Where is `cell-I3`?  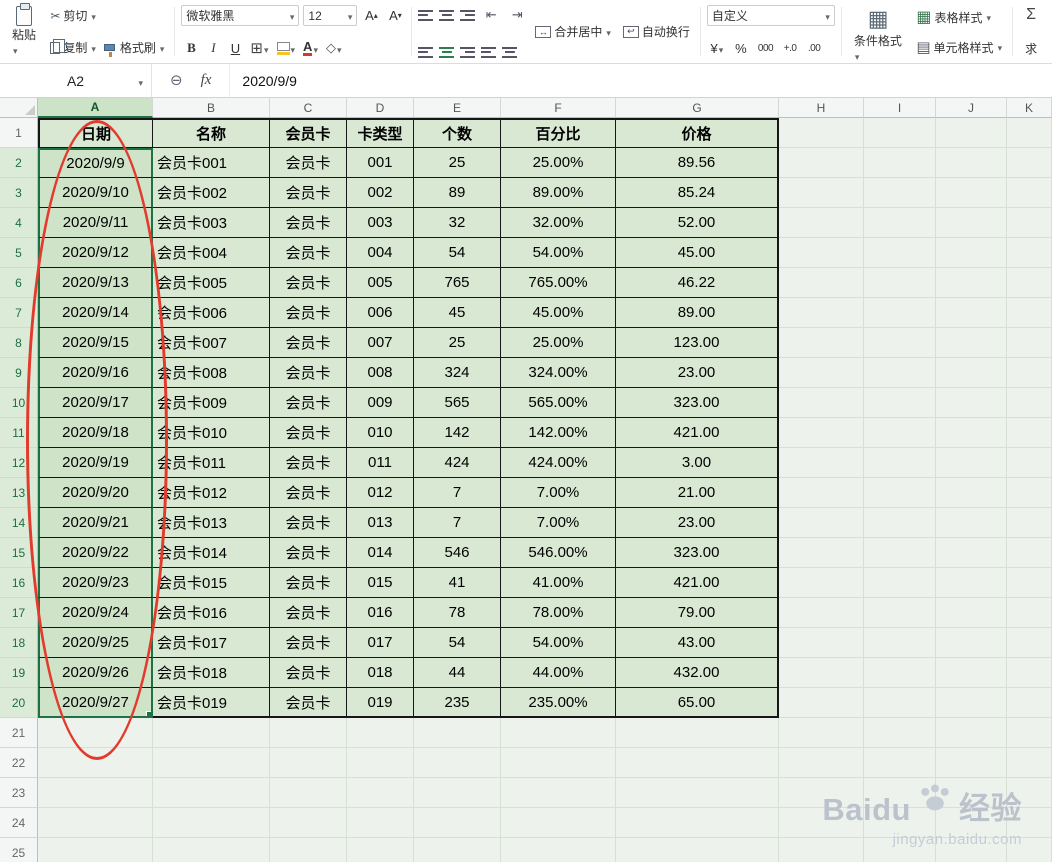 cell-I3 is located at coordinates (900, 193).